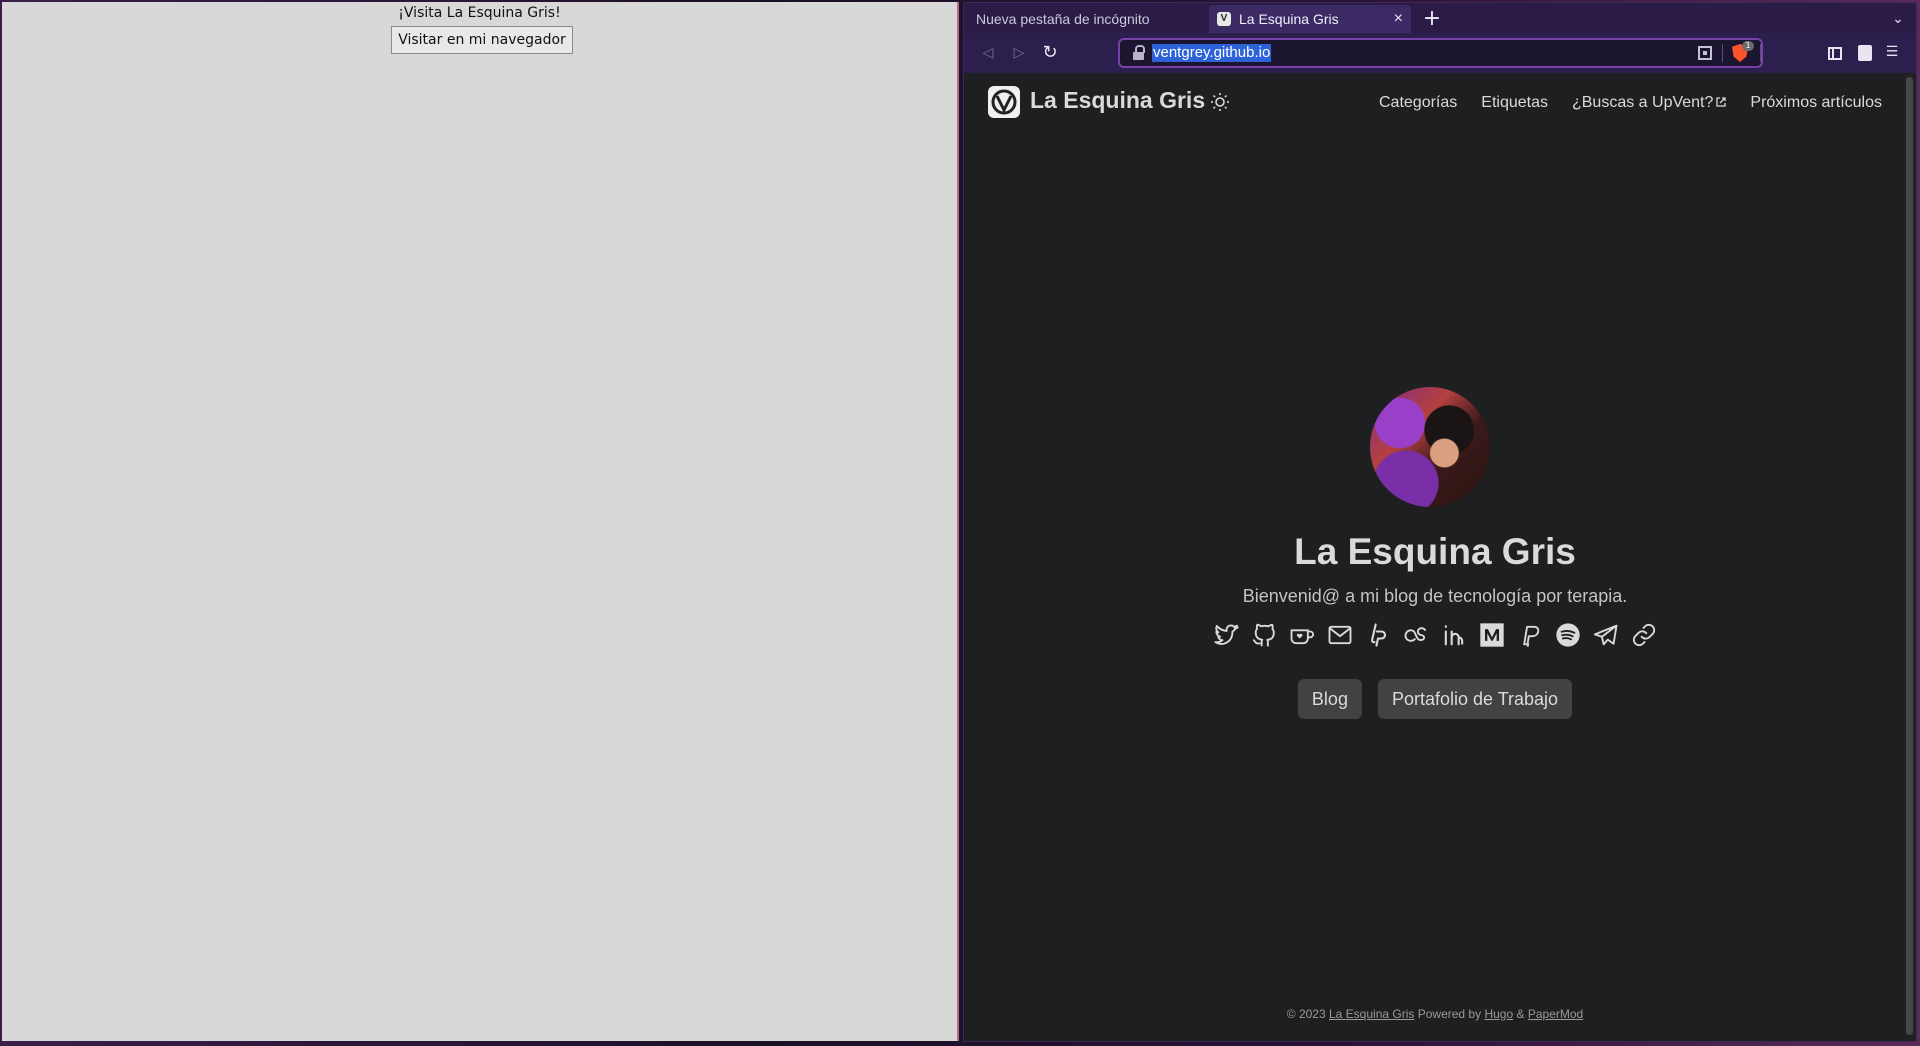 This screenshot has width=1920, height=1046. Describe the element at coordinates (1435, 551) in the screenshot. I see `profile-title: La Esquina Gris` at that location.